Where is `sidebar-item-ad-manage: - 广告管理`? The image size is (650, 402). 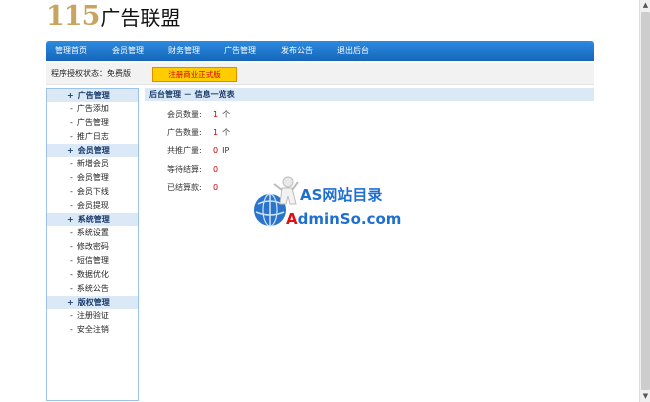 sidebar-item-ad-manage: - 广告管理 is located at coordinates (92, 123).